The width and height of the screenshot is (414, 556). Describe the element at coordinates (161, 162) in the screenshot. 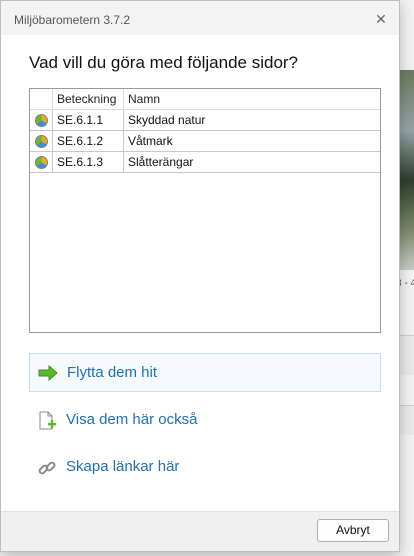

I see `row-name: Slåtterängar` at that location.